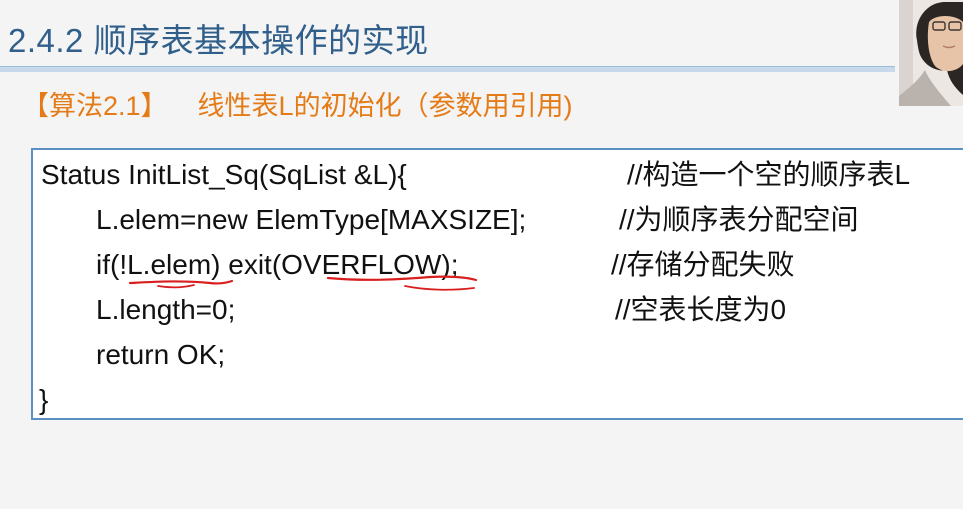  What do you see at coordinates (95, 106) in the screenshot?
I see `algorithm-tag: 【算法2.1】` at bounding box center [95, 106].